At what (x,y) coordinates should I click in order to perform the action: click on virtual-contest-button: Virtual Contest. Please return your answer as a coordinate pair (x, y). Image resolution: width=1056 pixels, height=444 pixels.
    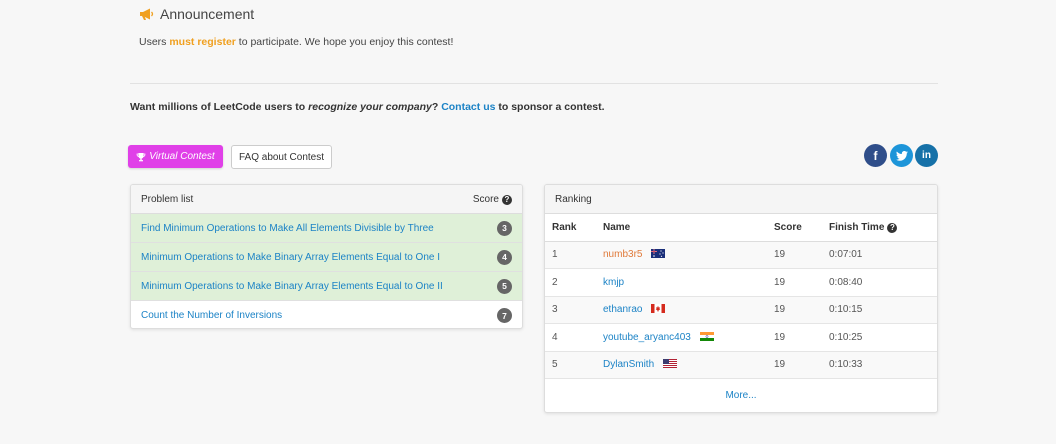
    Looking at the image, I should click on (175, 156).